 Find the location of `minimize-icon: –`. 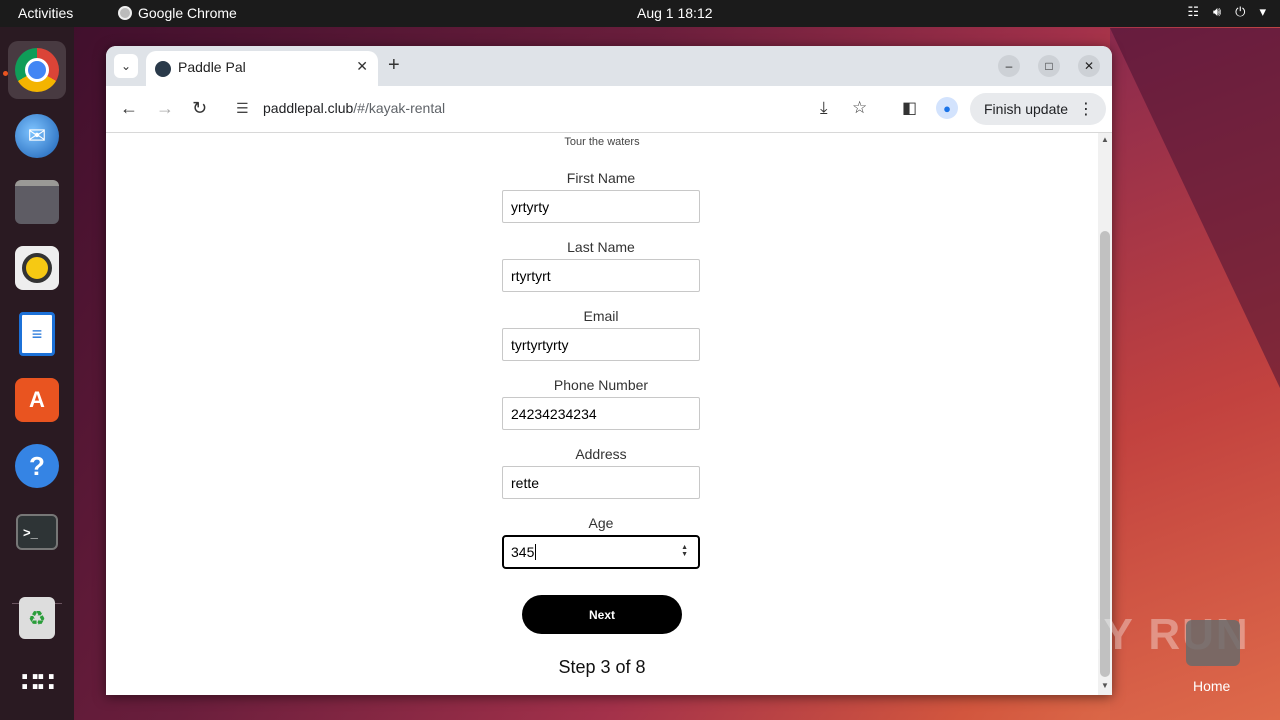

minimize-icon: – is located at coordinates (1009, 66).